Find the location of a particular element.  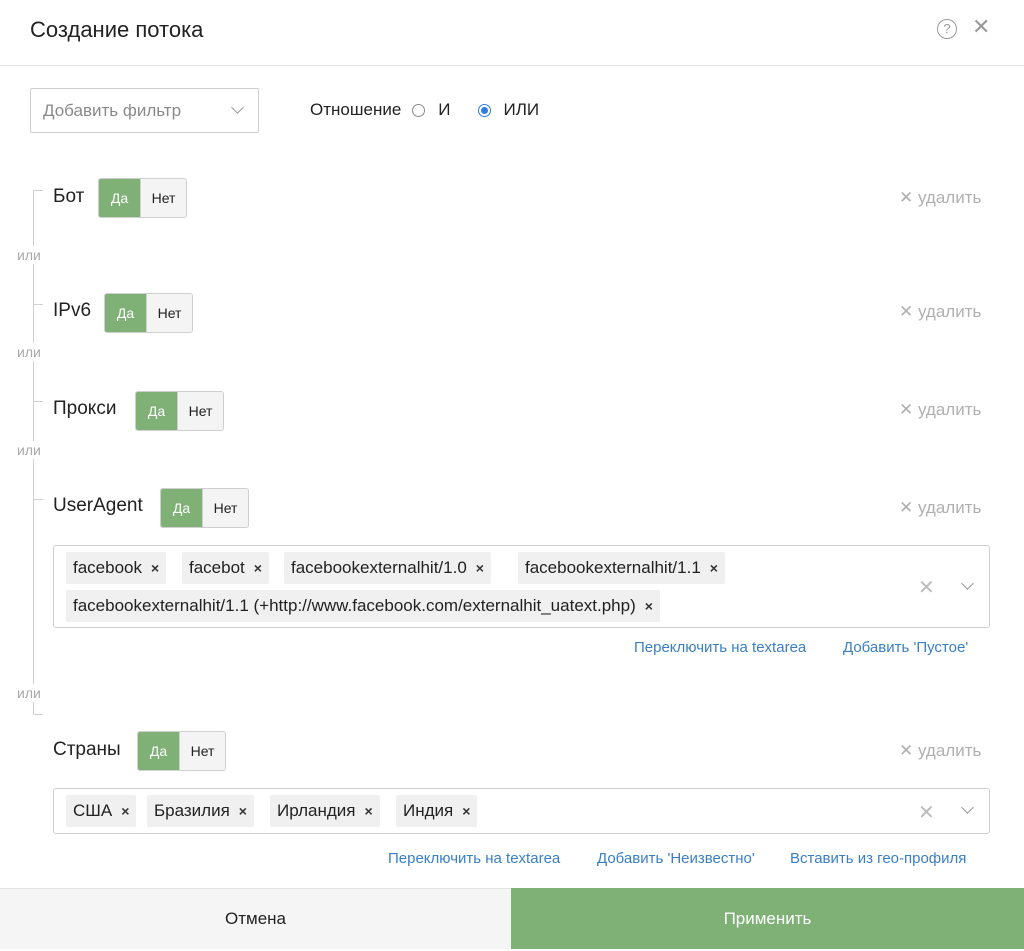

tag-label: Индия is located at coordinates (428, 810).